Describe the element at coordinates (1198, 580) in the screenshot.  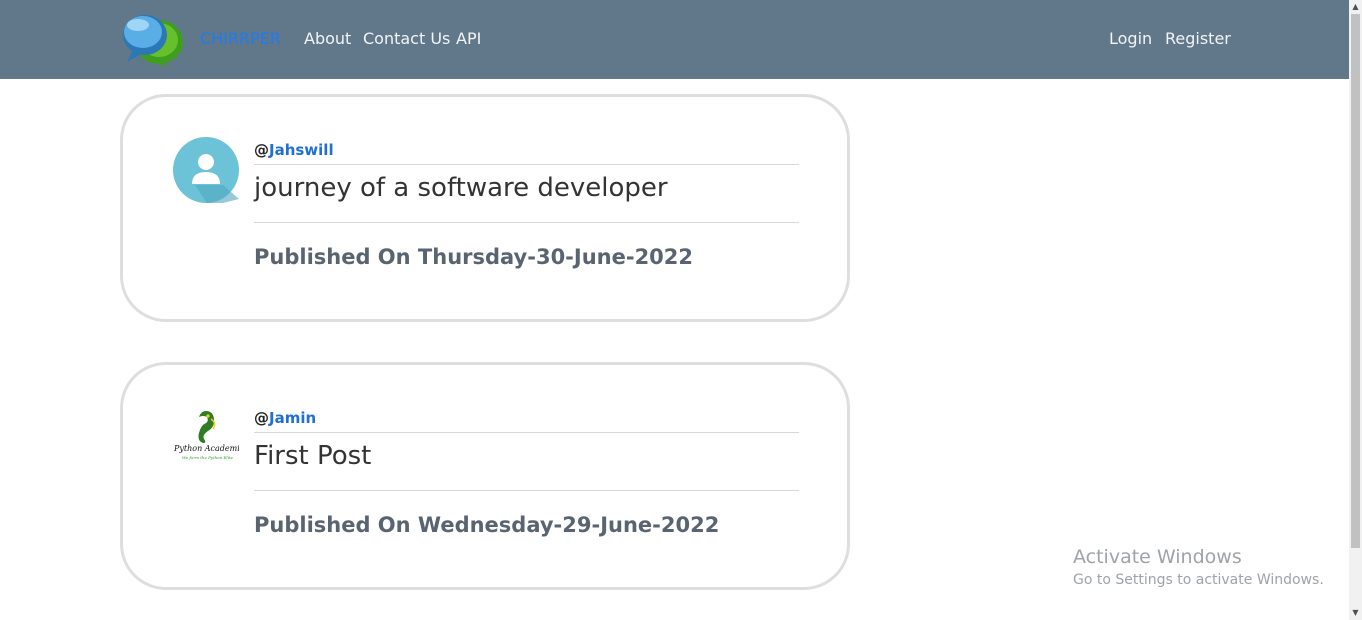
I see `watermark-subtitle: Go to Settings to activate Windows.` at that location.